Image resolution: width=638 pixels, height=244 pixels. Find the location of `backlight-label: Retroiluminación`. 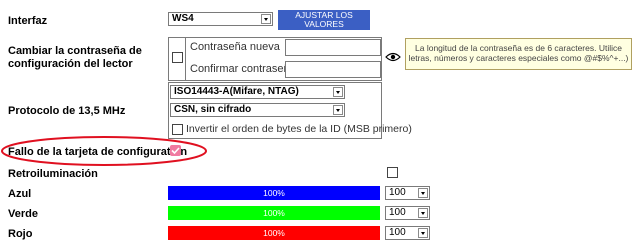

backlight-label: Retroiluminación is located at coordinates (53, 174).